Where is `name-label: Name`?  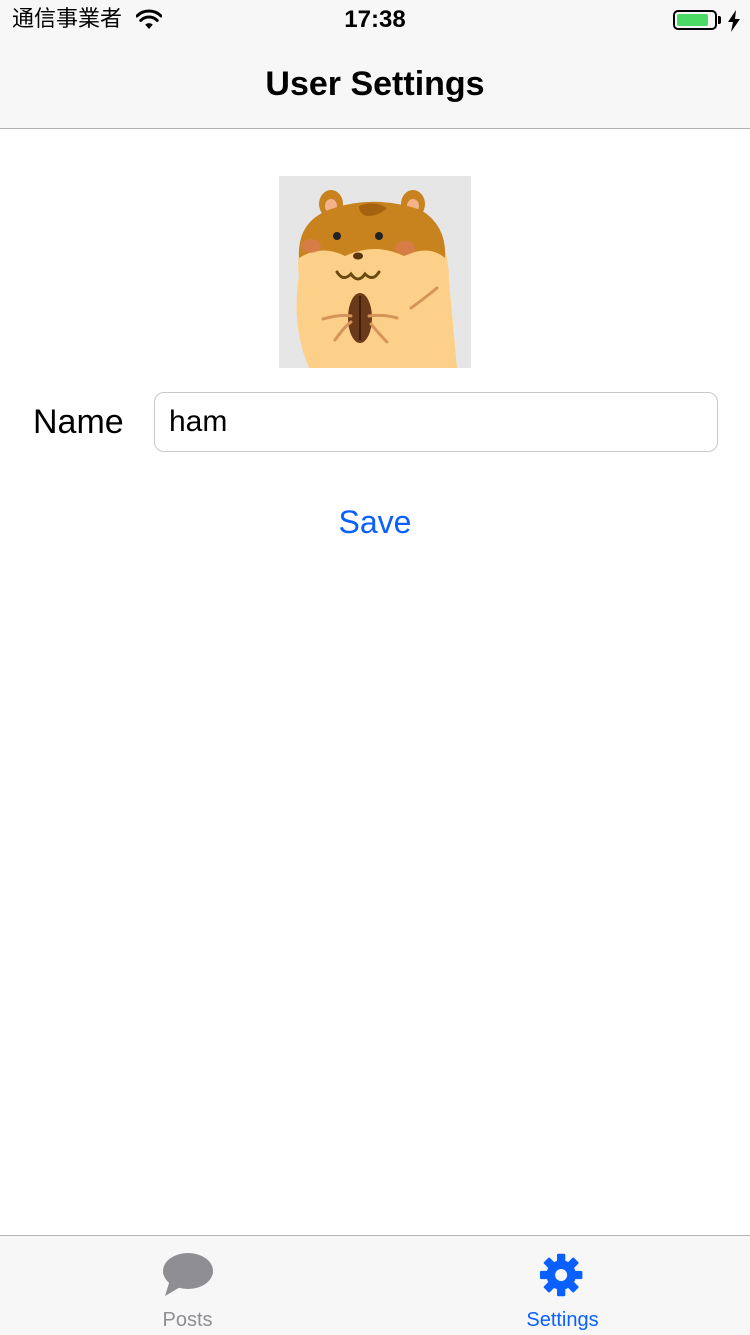
name-label: Name is located at coordinates (78, 422).